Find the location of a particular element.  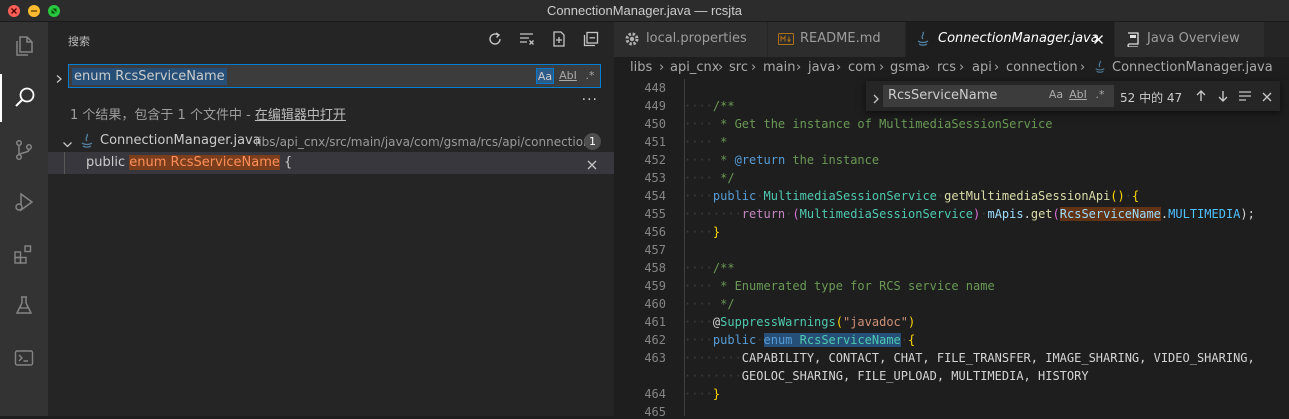

extensions-activity is located at coordinates (24, 254).